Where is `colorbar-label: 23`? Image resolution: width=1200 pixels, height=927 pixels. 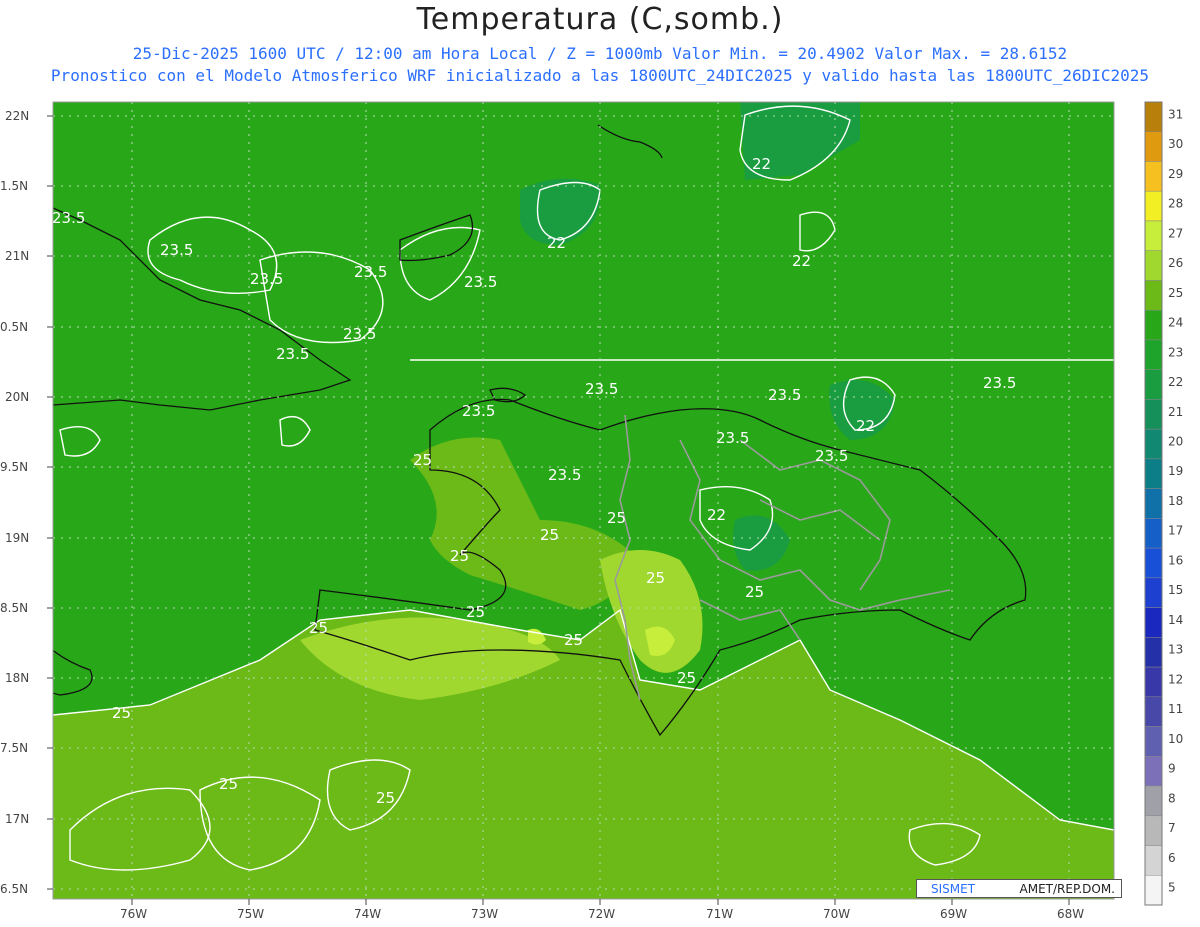 colorbar-label: 23 is located at coordinates (1175, 352).